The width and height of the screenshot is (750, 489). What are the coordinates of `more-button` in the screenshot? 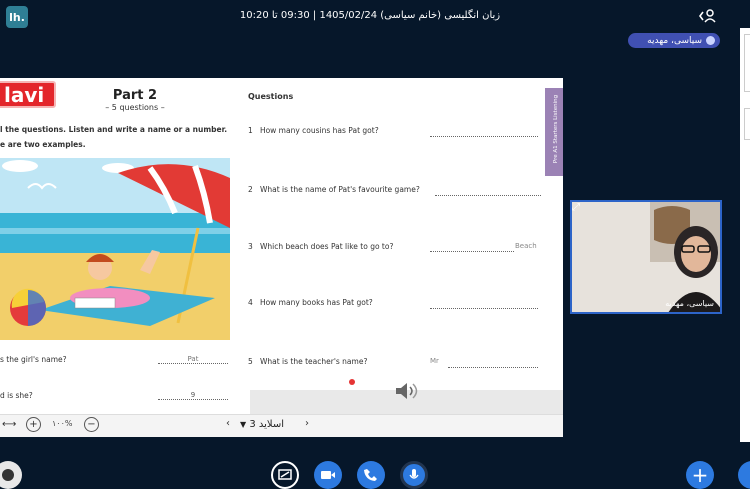 It's located at (744, 475).